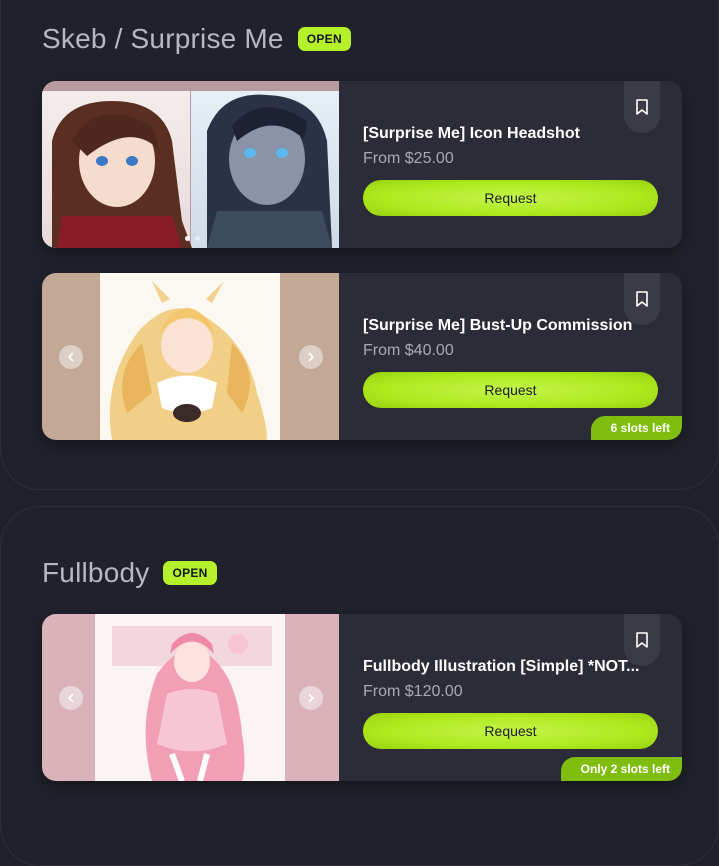 Image resolution: width=719 pixels, height=866 pixels. I want to click on card-price: From $40.00, so click(408, 350).